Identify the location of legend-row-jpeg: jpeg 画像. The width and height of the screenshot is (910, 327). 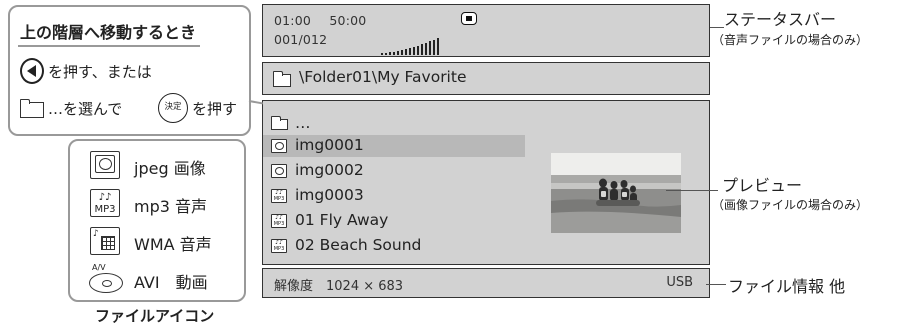
(159, 165).